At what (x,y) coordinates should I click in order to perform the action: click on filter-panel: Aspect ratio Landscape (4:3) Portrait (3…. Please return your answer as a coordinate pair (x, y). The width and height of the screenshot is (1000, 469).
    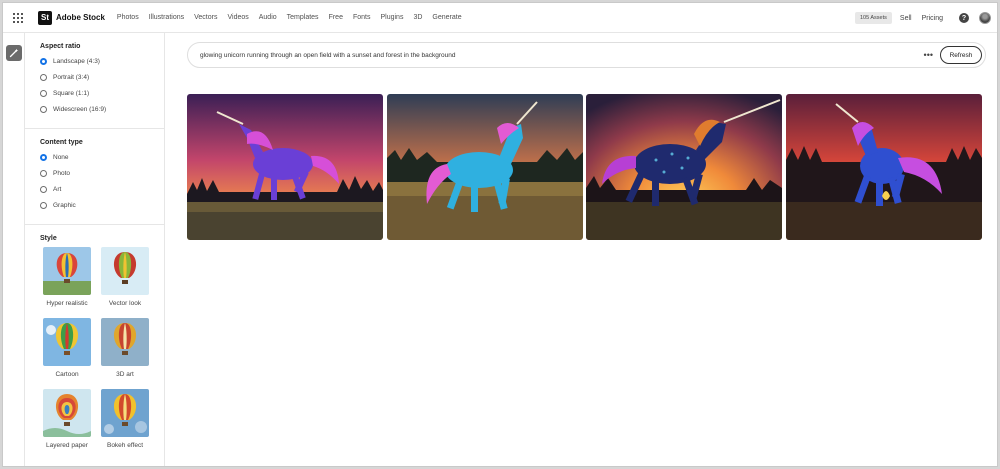
    Looking at the image, I should click on (95, 249).